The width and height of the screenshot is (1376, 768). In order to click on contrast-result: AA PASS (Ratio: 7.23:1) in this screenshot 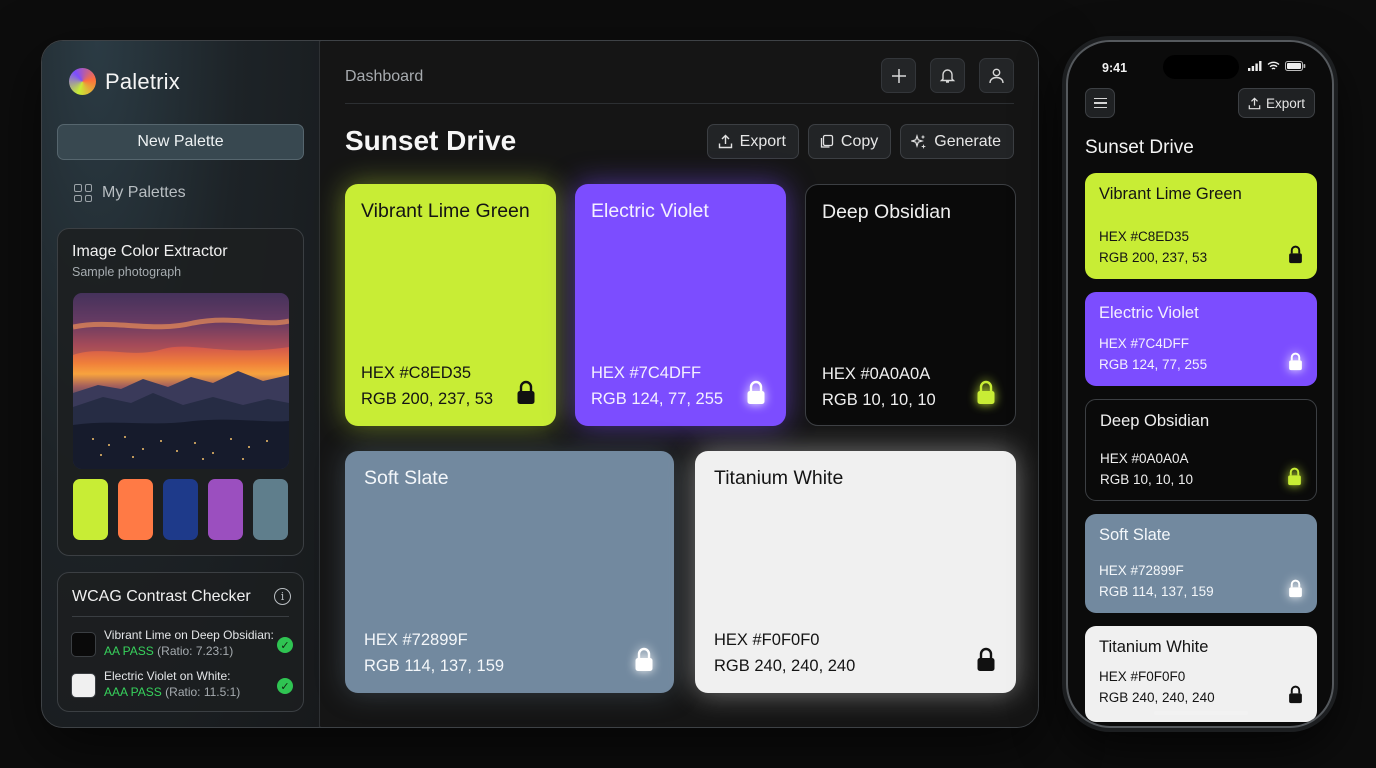, I will do `click(169, 651)`.